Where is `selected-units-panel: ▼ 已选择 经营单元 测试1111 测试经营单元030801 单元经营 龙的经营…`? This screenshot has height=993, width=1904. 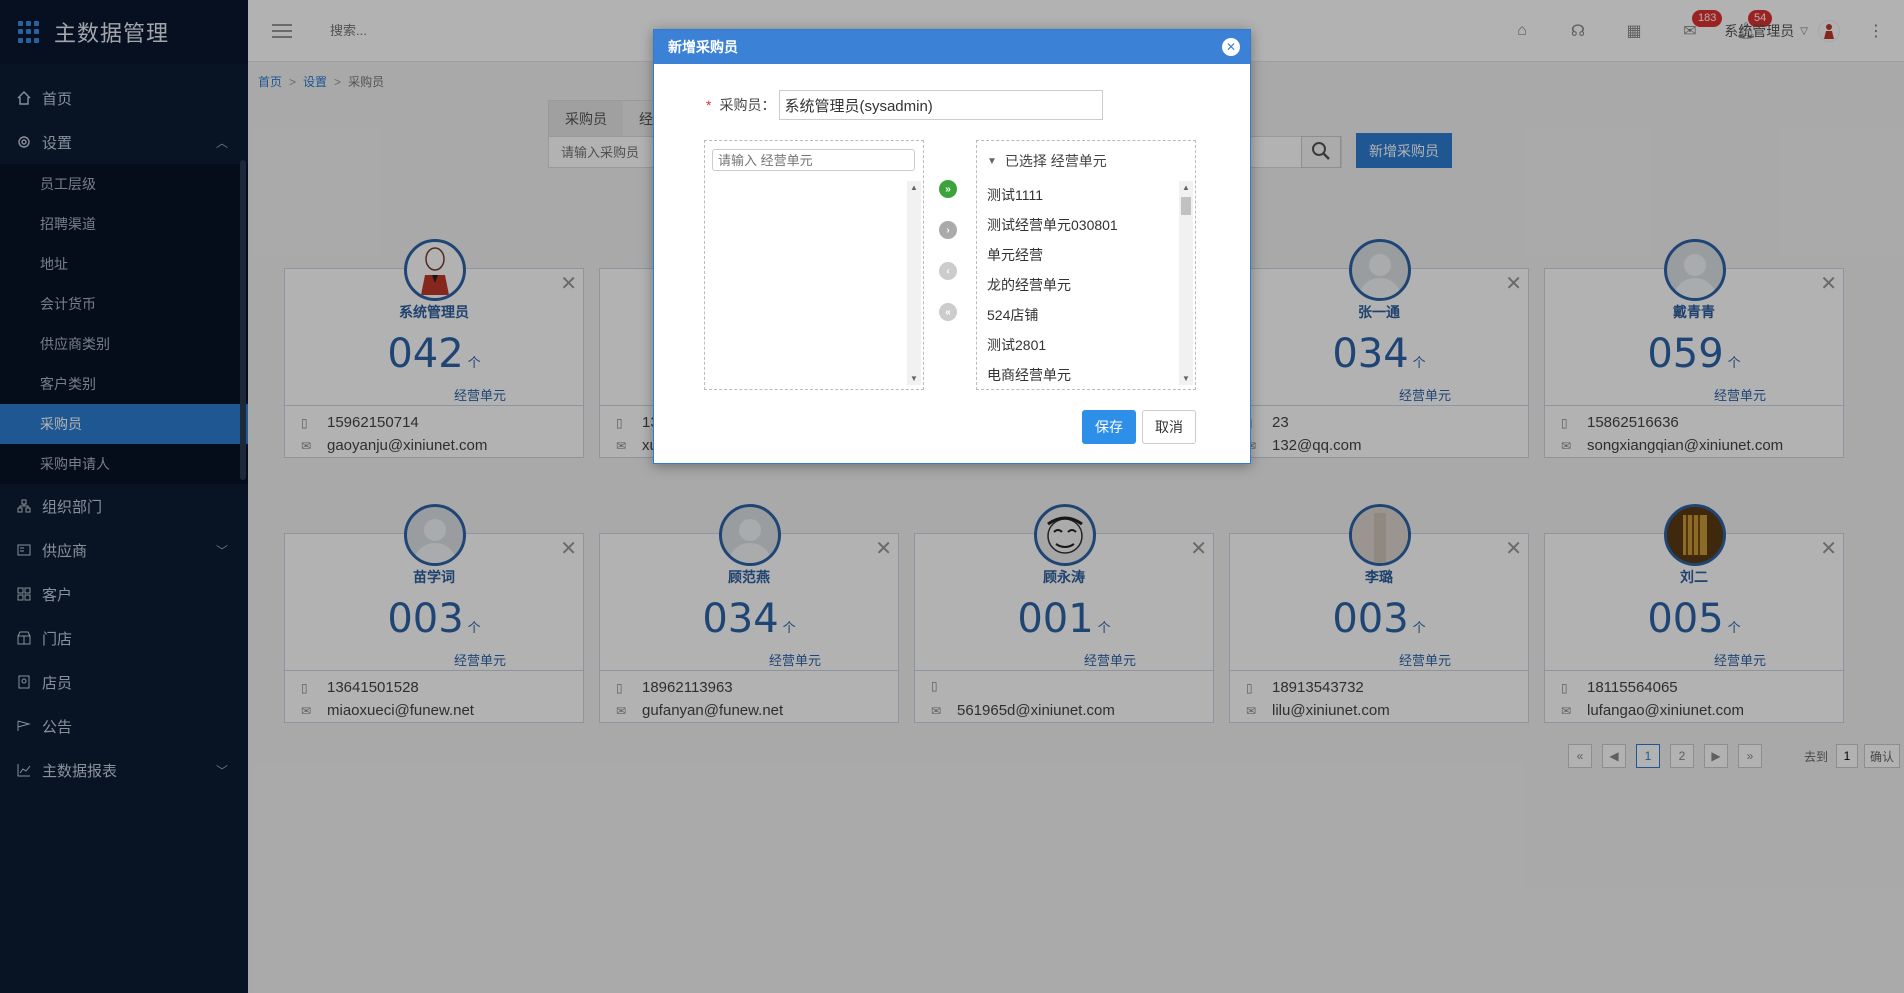 selected-units-panel: ▼ 已选择 经营单元 测试1111 测试经营单元030801 单元经营 龙的经营… is located at coordinates (1086, 265).